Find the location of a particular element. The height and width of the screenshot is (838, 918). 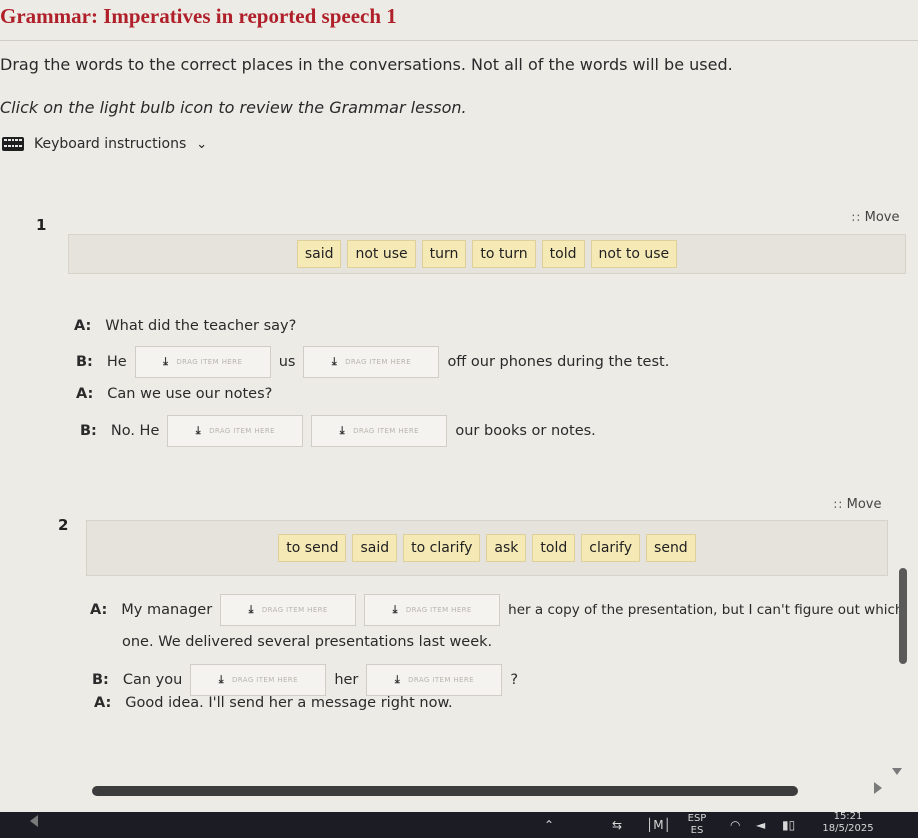

language-indicator: ESP ES is located at coordinates (697, 825).